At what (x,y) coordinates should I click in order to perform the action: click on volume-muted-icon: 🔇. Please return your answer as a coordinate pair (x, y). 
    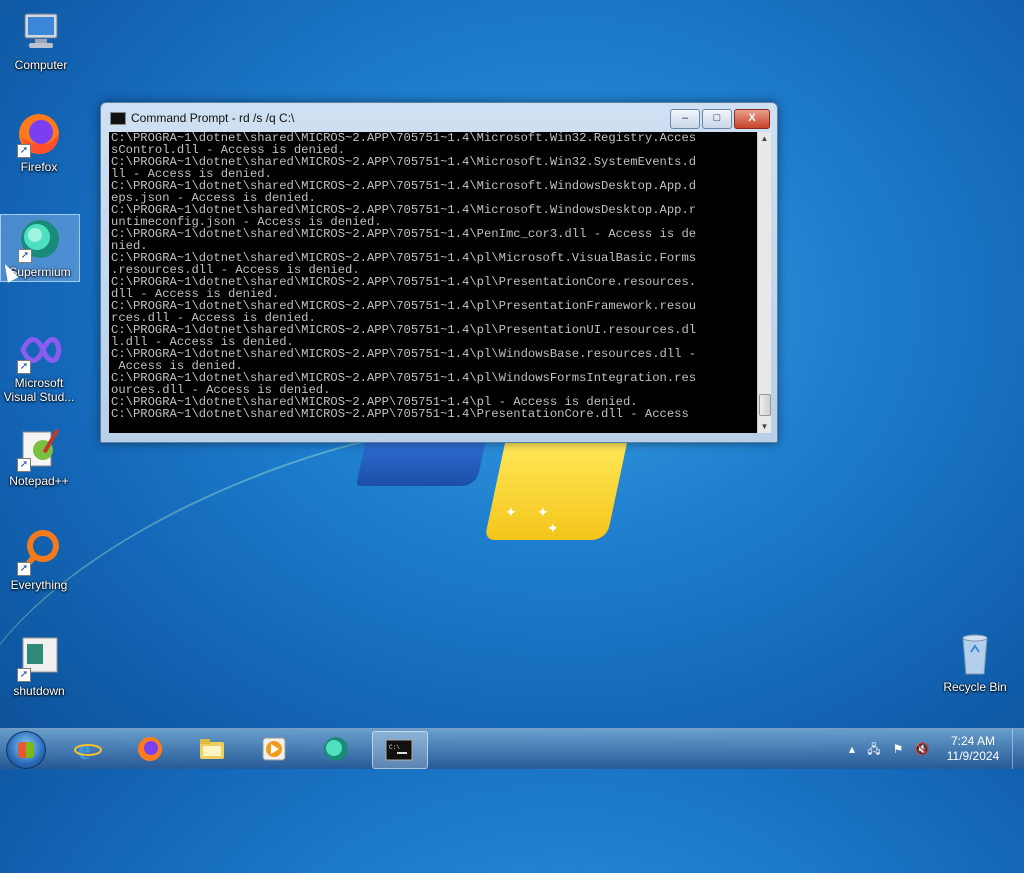
    Looking at the image, I should click on (922, 749).